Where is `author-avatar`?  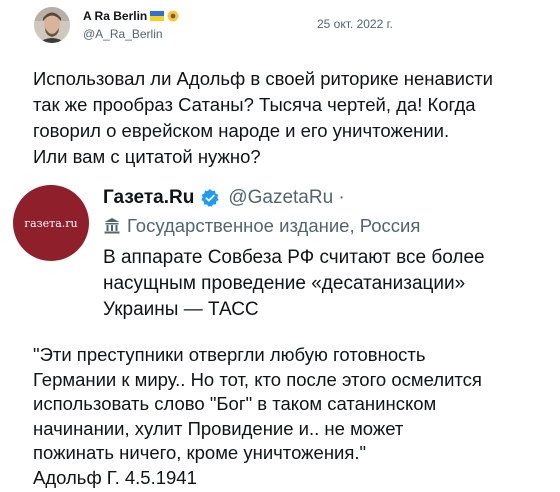
author-avatar is located at coordinates (52, 25).